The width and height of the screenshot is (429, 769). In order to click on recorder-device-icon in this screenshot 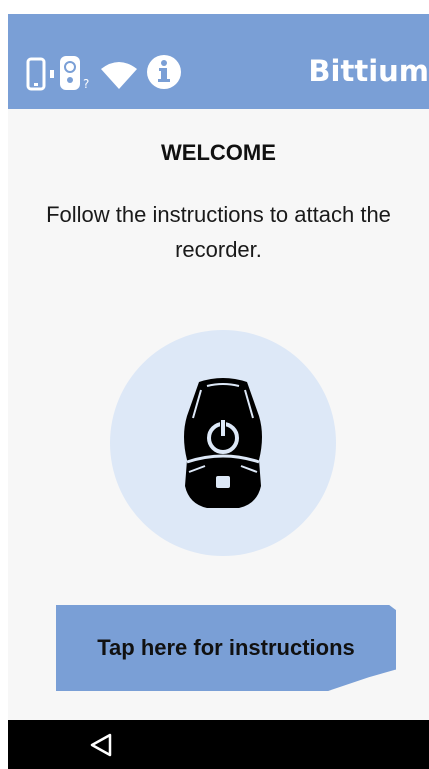, I will do `click(223, 443)`.